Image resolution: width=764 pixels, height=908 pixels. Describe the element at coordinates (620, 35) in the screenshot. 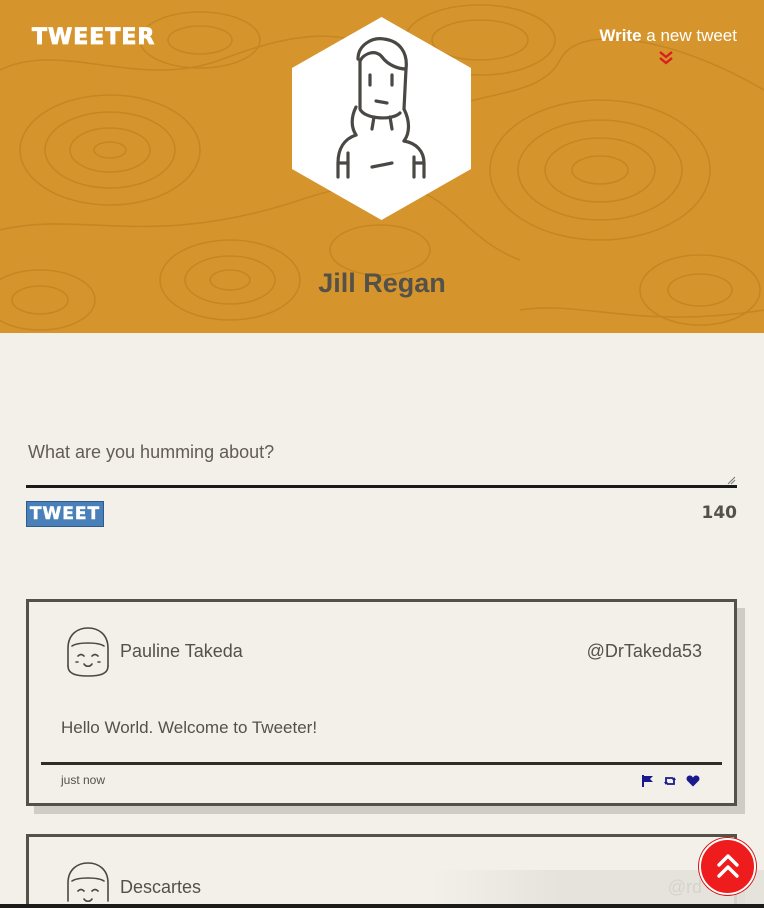

I see `write-link-strong: Write` at that location.